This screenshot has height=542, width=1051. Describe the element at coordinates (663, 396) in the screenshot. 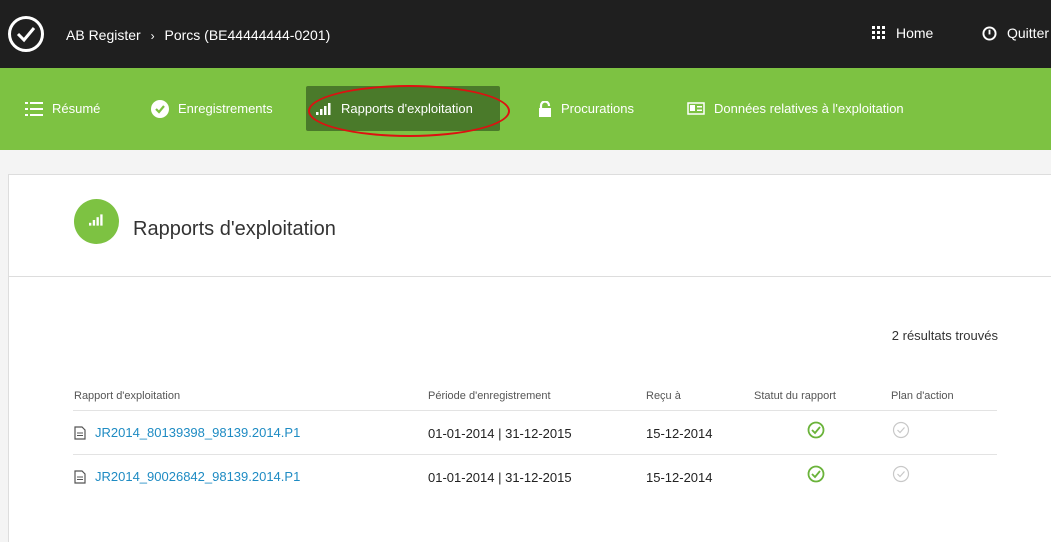

I see `column-header-received: Reçu à` at that location.